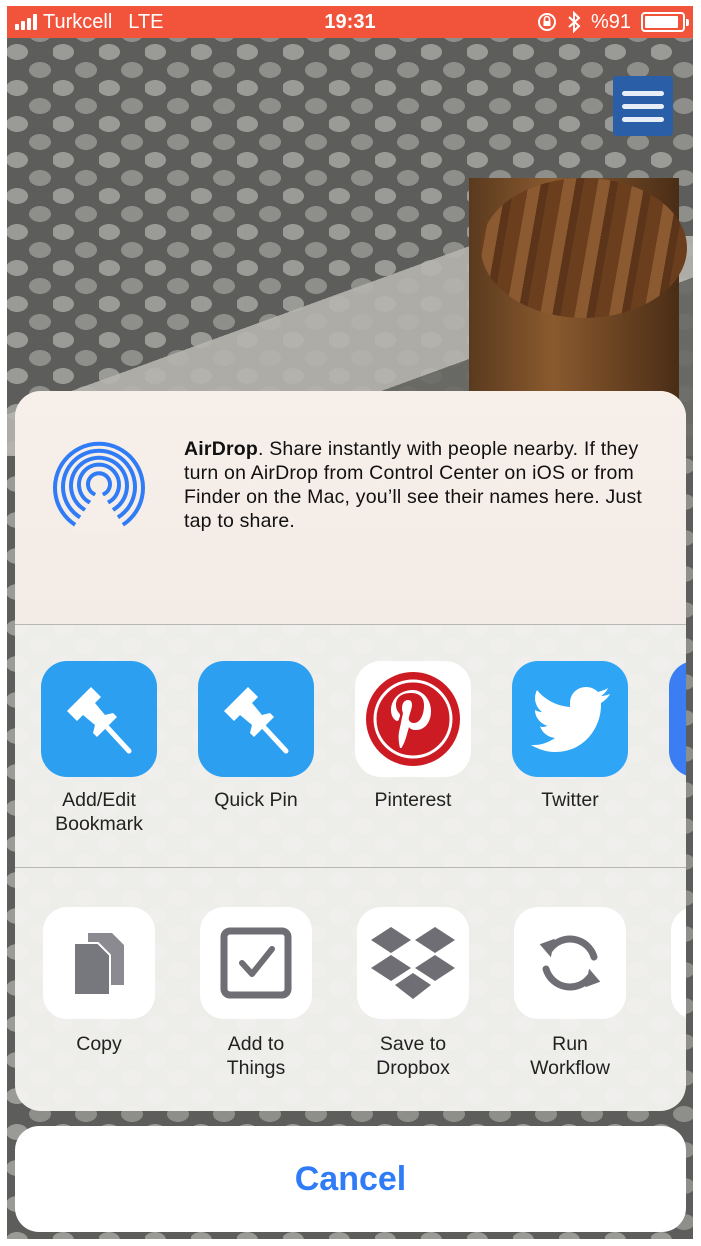 This screenshot has height=1246, width=701. I want to click on network-type: LTE, so click(146, 21).